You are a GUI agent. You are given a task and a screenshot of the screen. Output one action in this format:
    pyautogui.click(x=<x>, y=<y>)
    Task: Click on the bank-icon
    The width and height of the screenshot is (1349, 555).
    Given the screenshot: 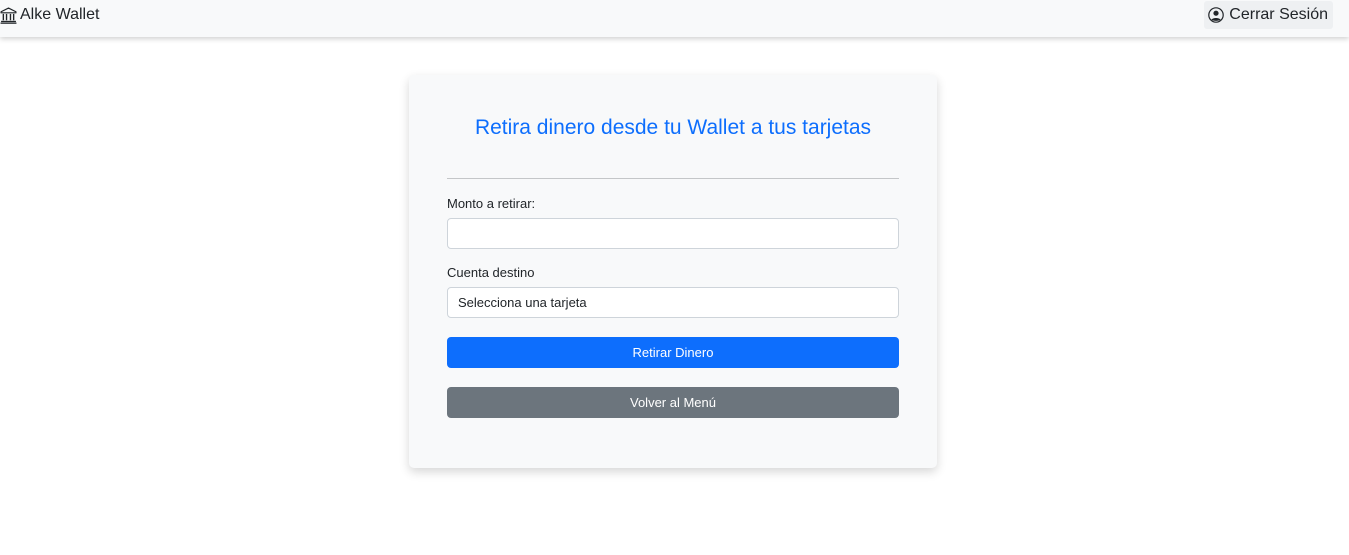 What is the action you would take?
    pyautogui.click(x=8, y=15)
    